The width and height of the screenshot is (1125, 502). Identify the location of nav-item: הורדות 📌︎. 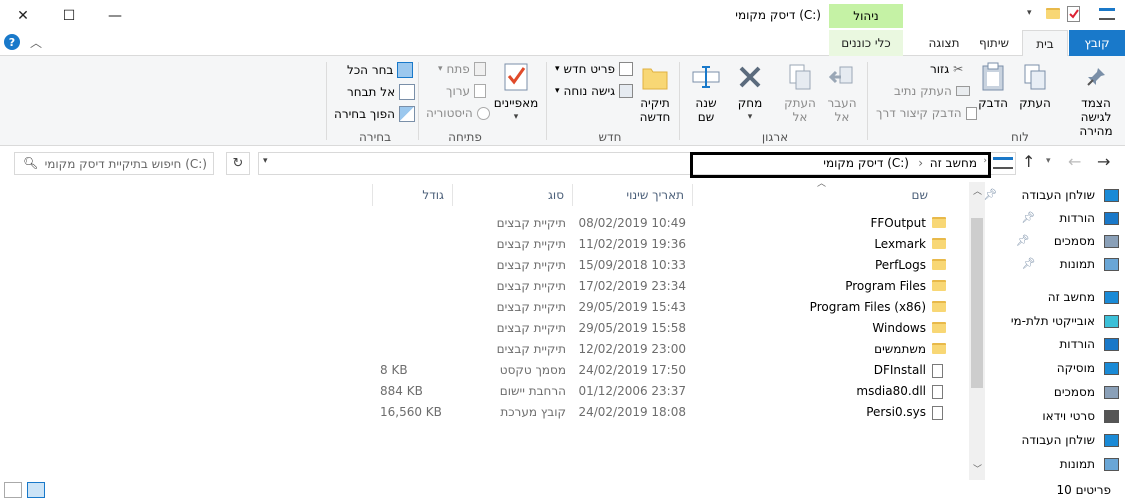
(1070, 218).